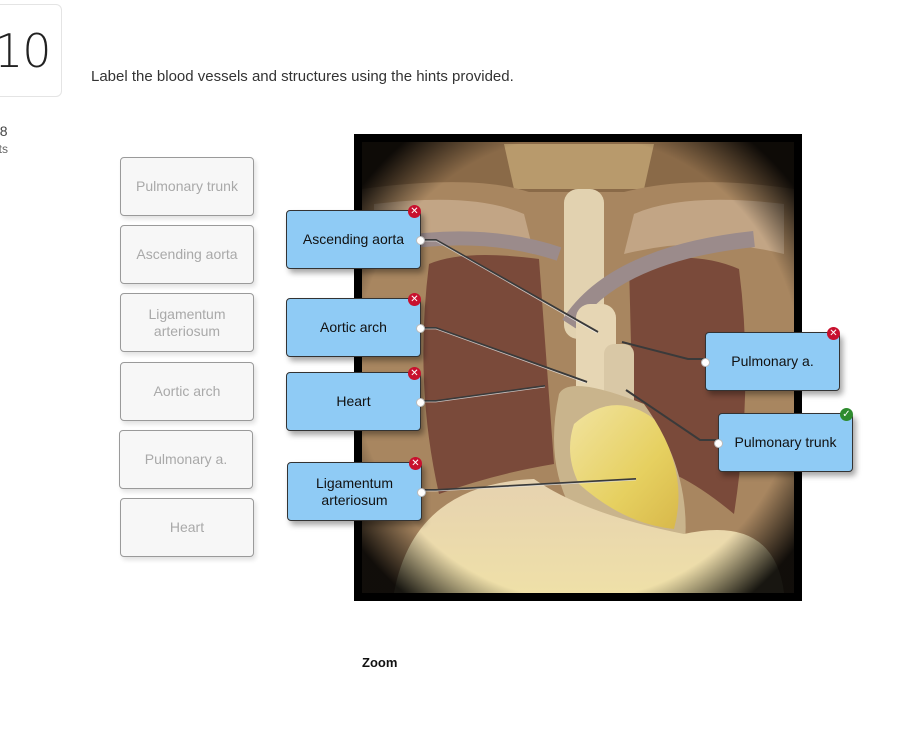  I want to click on placed-label-text: Ligamentum arteriosum, so click(354, 491).